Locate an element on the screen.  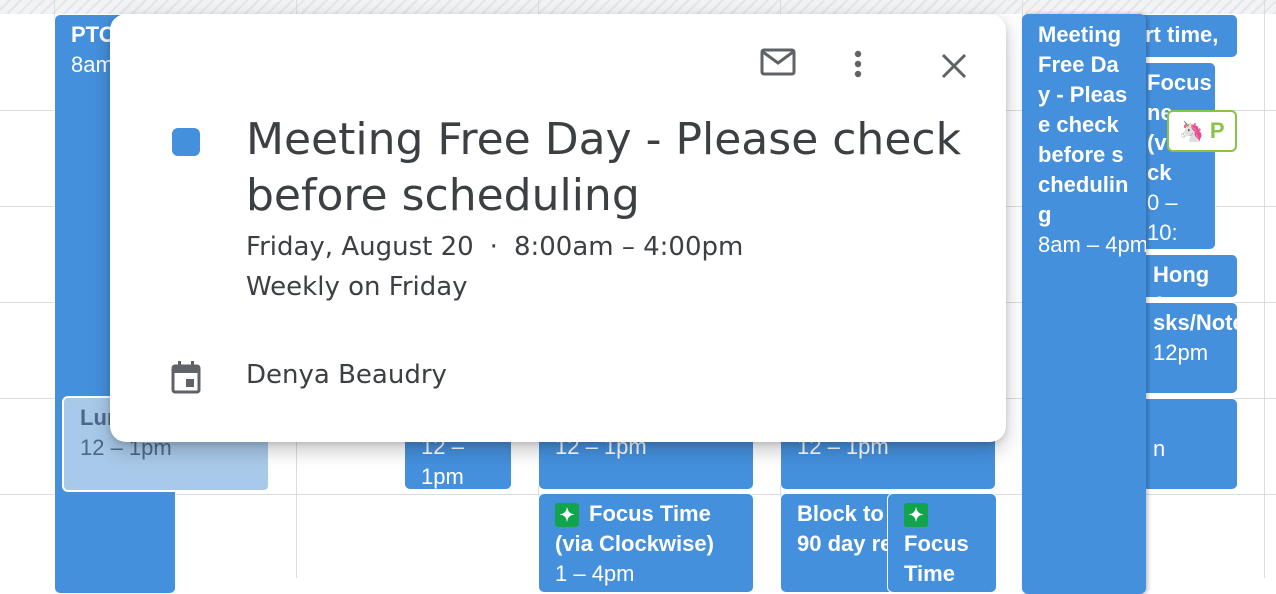
day-divider is located at coordinates (1264, 289).